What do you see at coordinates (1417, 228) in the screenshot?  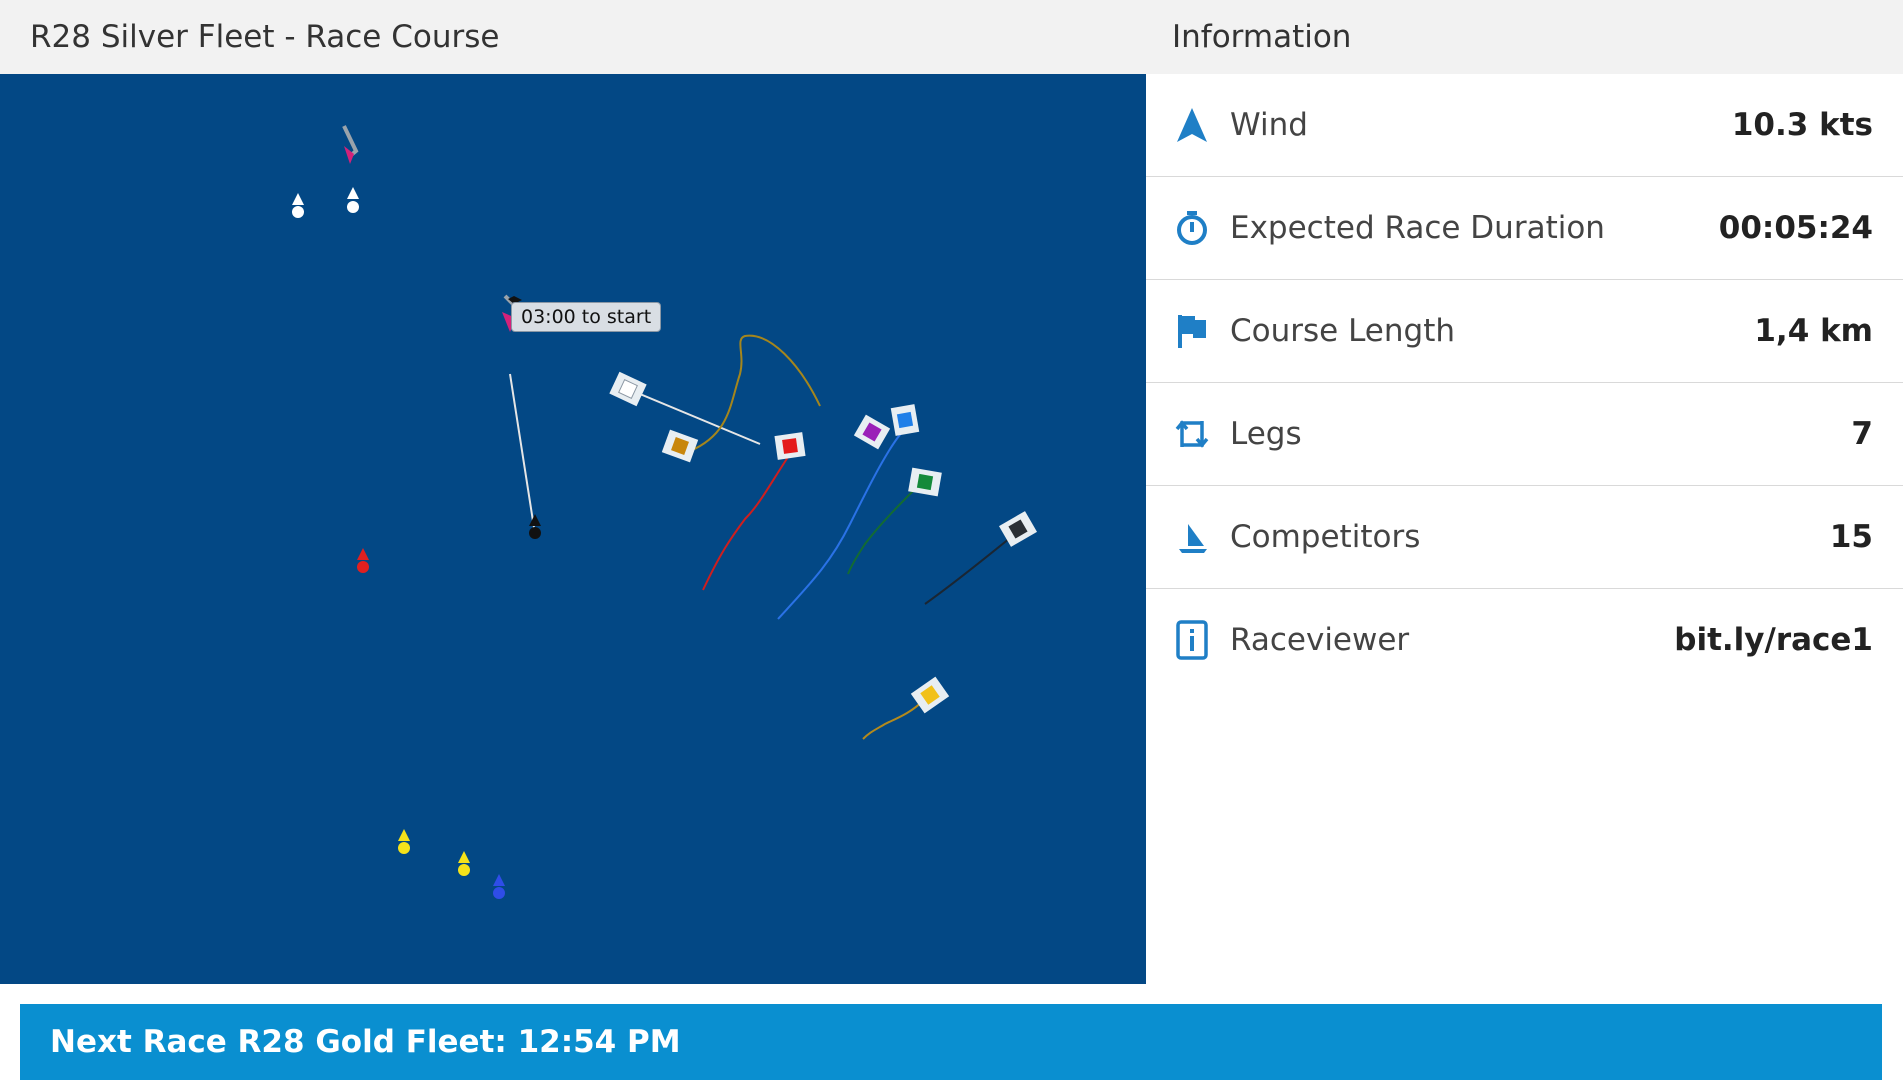 I see `duration-label: Expected Race Duration` at bounding box center [1417, 228].